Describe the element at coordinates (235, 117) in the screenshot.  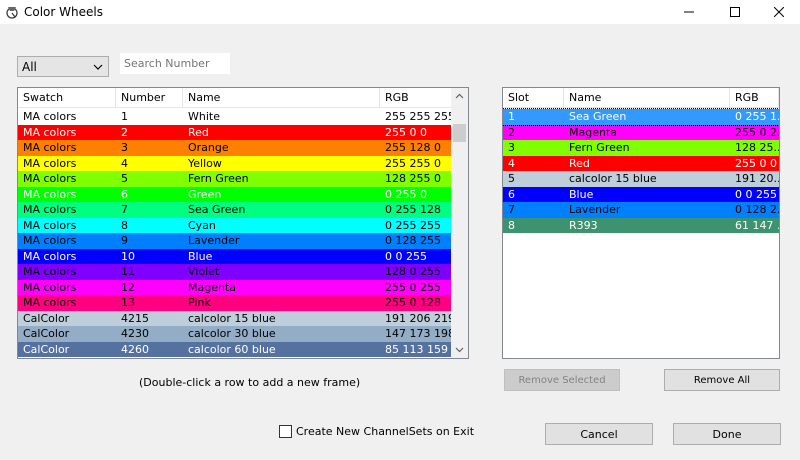
I see `table-row: MA colors 1 White 255 255 255` at that location.